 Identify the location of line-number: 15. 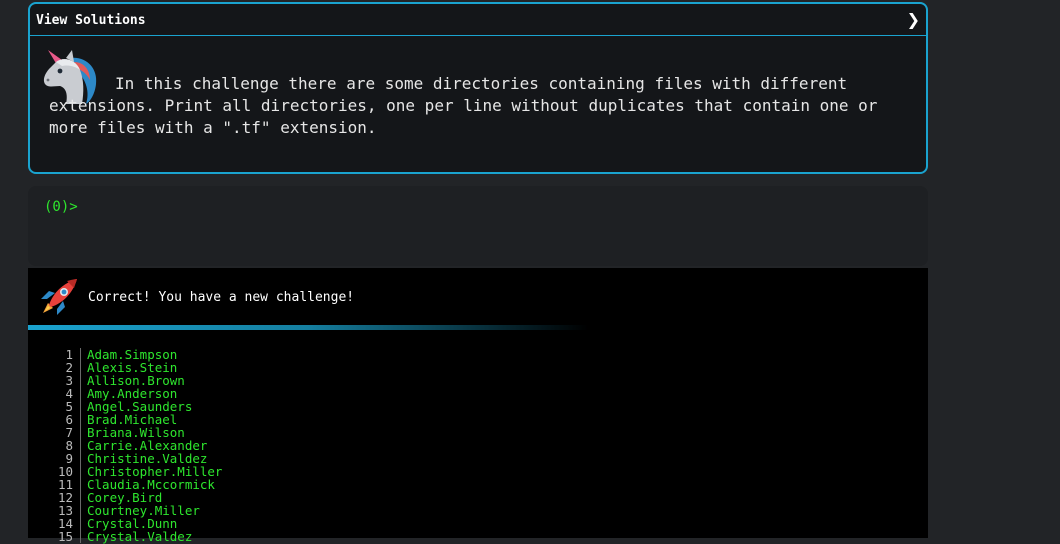
(65, 536).